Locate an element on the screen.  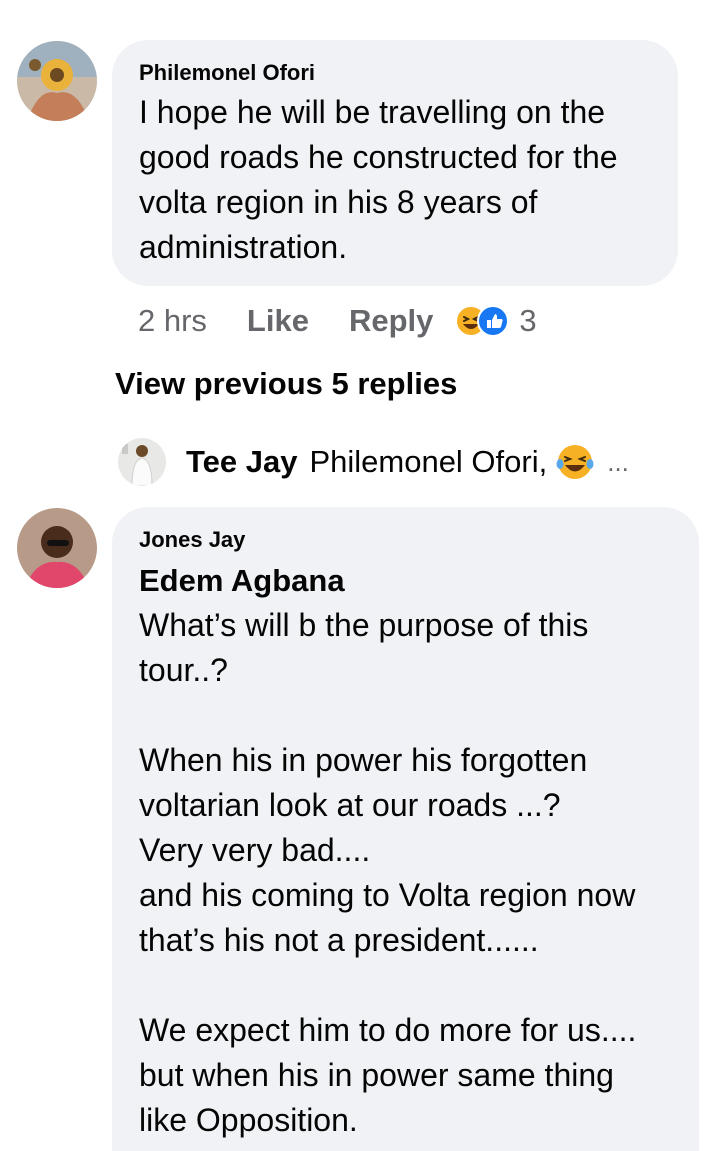
reaction-summary: 3 is located at coordinates (496, 321).